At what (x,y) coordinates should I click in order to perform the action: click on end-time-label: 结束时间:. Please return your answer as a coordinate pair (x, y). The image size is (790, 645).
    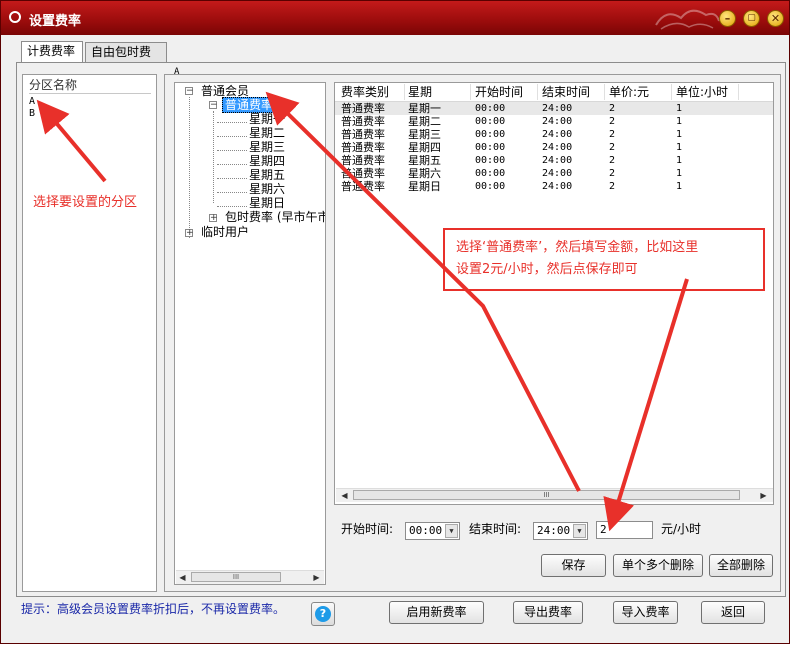
    Looking at the image, I should click on (495, 529).